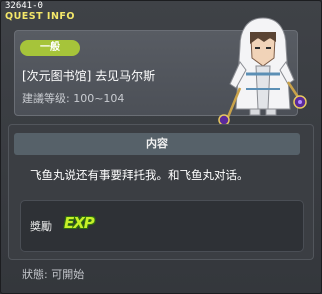 The width and height of the screenshot is (322, 294). Describe the element at coordinates (73, 98) in the screenshot. I see `recommended-level: 建議等级: 100~104` at that location.